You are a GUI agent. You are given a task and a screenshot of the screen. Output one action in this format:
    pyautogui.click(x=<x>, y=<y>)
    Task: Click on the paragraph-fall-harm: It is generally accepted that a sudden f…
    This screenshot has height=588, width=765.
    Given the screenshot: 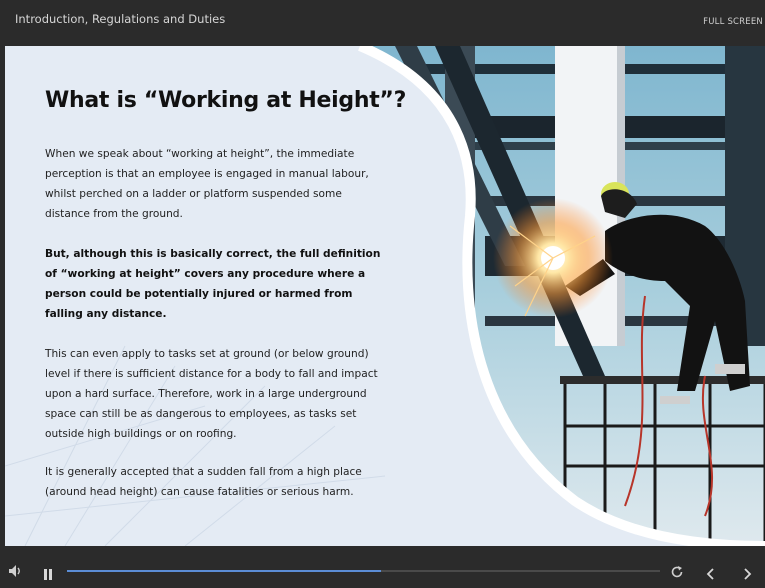 What is the action you would take?
    pyautogui.click(x=203, y=482)
    